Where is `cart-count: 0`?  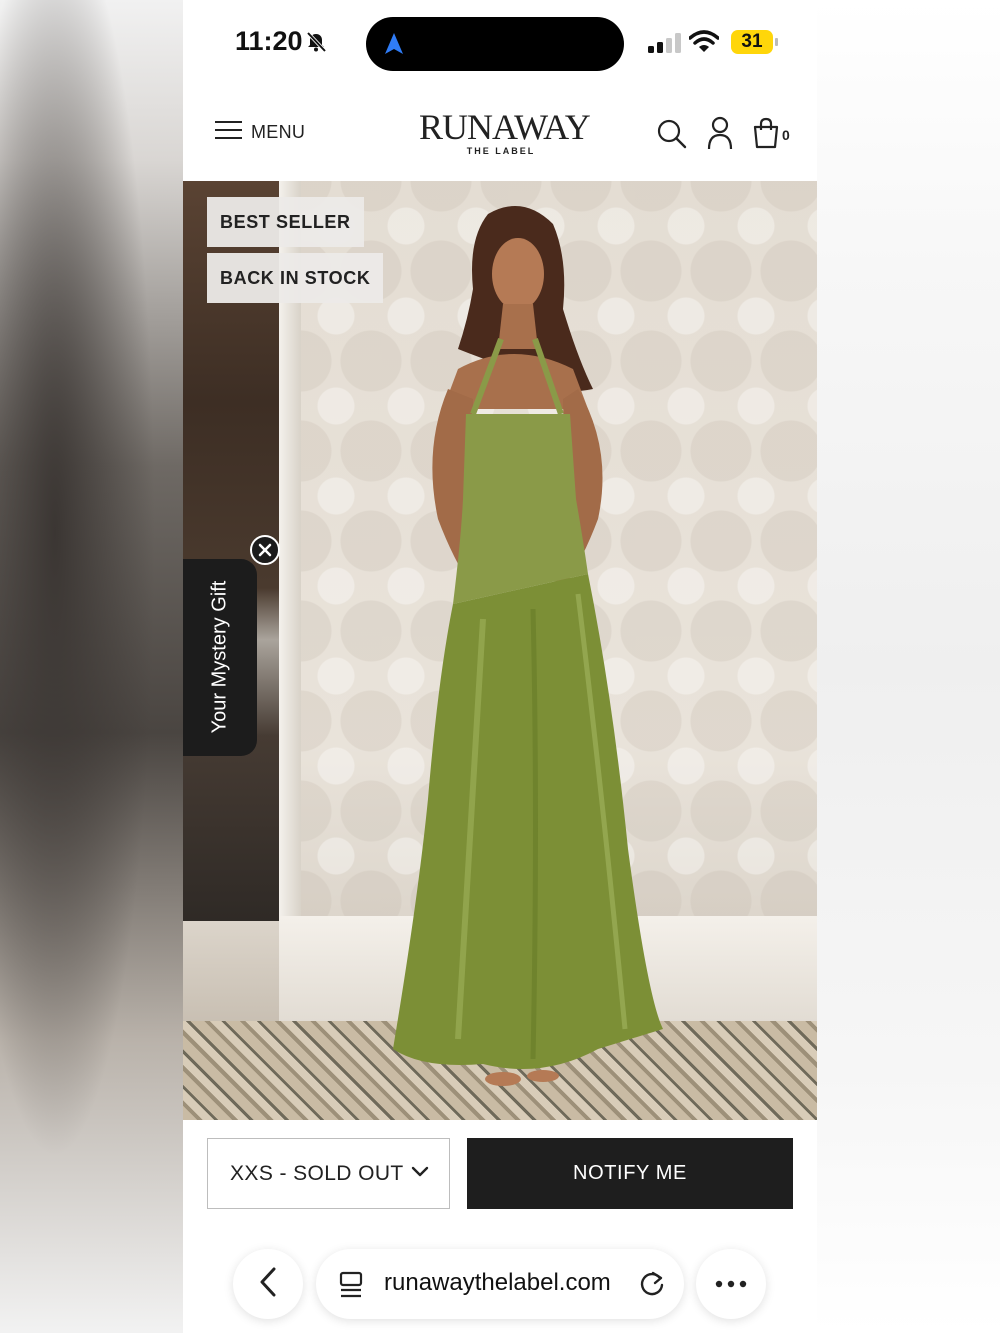 cart-count: 0 is located at coordinates (786, 135).